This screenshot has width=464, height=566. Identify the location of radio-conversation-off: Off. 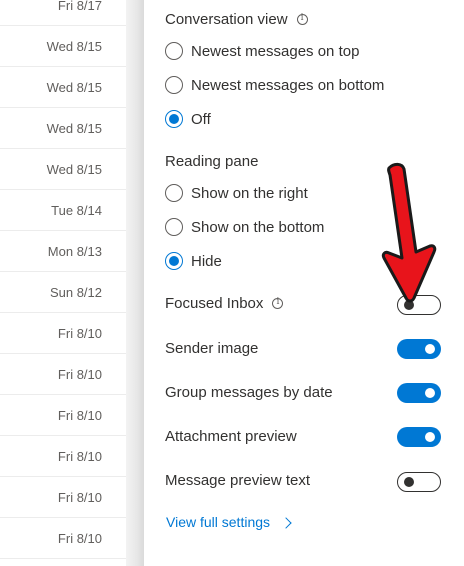
(188, 119).